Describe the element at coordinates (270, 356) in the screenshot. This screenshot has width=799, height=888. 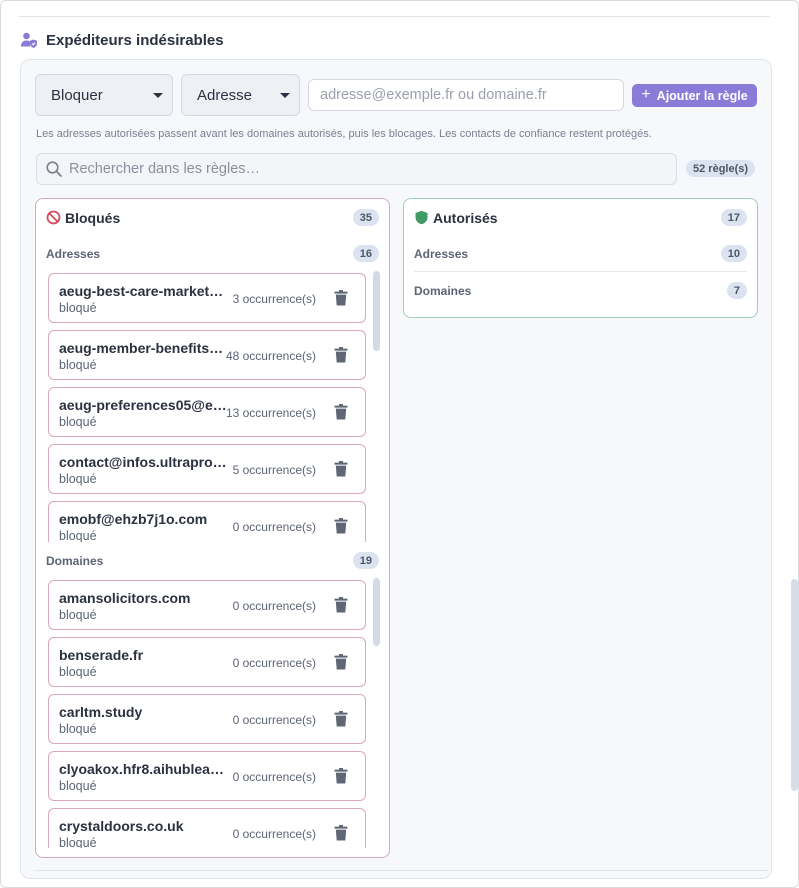
I see `rule-occurrences: 48 occurrence(s)` at that location.